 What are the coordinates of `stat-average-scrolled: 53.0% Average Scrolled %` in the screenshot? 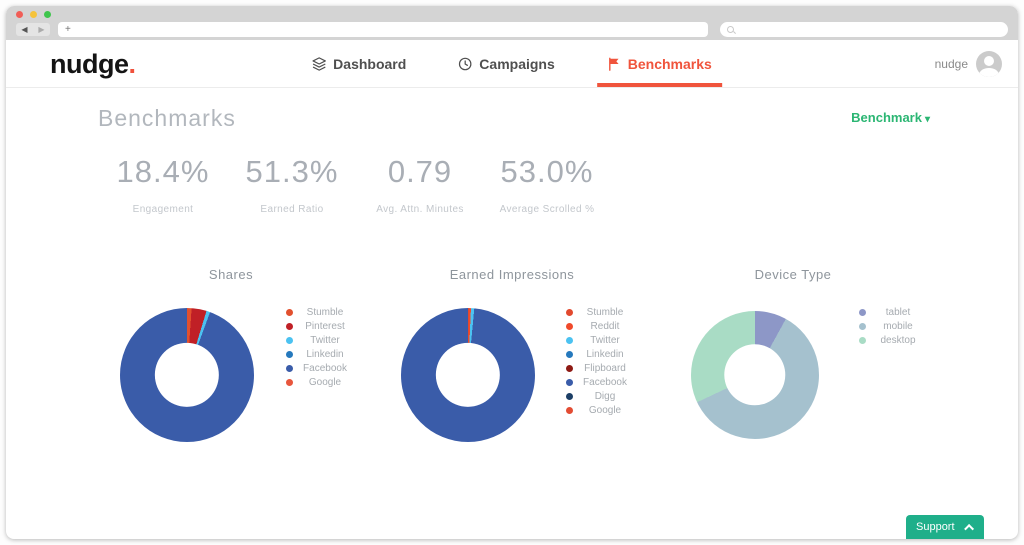 It's located at (547, 184).